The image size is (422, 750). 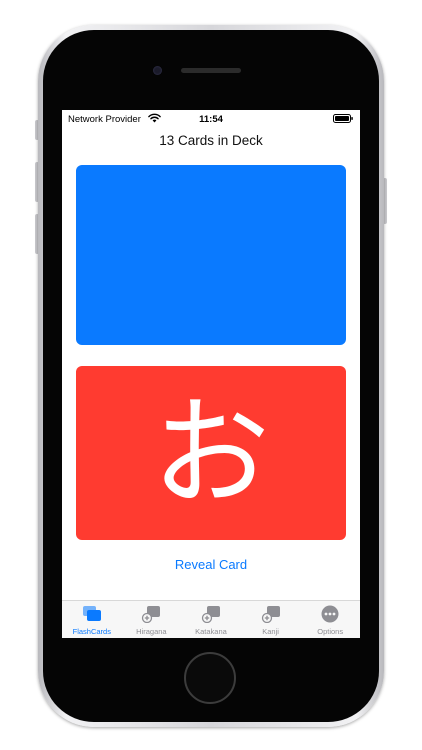 What do you see at coordinates (330, 614) in the screenshot?
I see `more-icon` at bounding box center [330, 614].